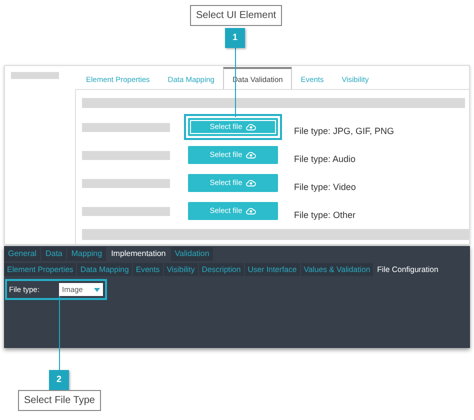 The image size is (474, 420). Describe the element at coordinates (22, 254) in the screenshot. I see `tab: General` at that location.